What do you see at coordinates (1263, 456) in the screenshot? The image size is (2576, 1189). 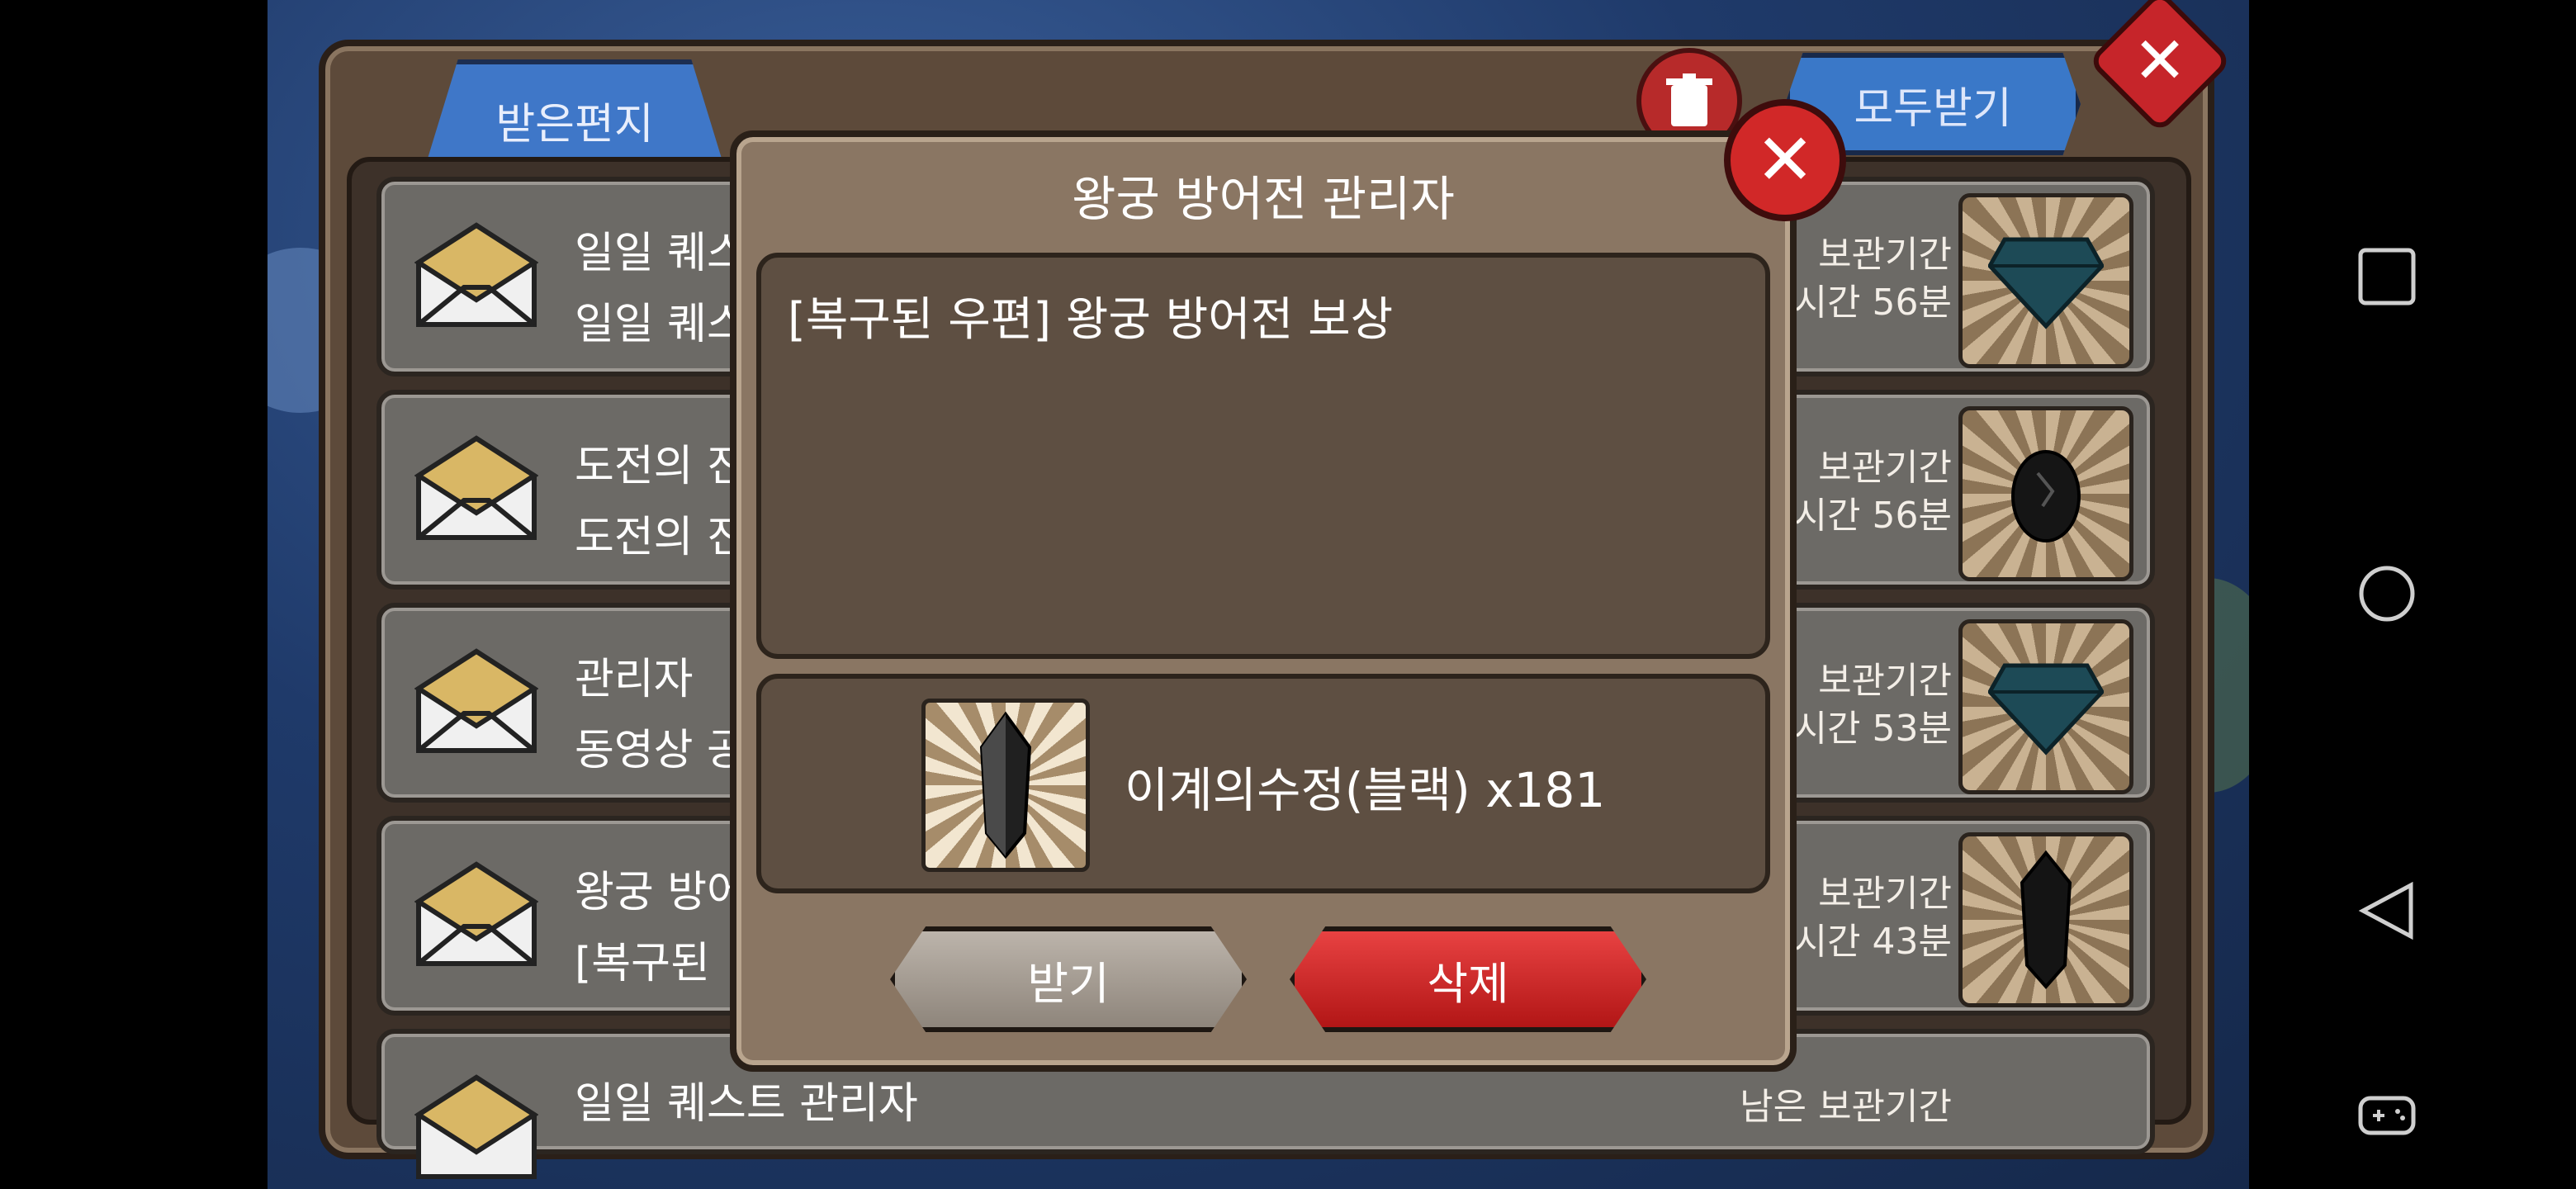 I see `message-box: [복구된 우편] 왕궁 방어전 보상` at bounding box center [1263, 456].